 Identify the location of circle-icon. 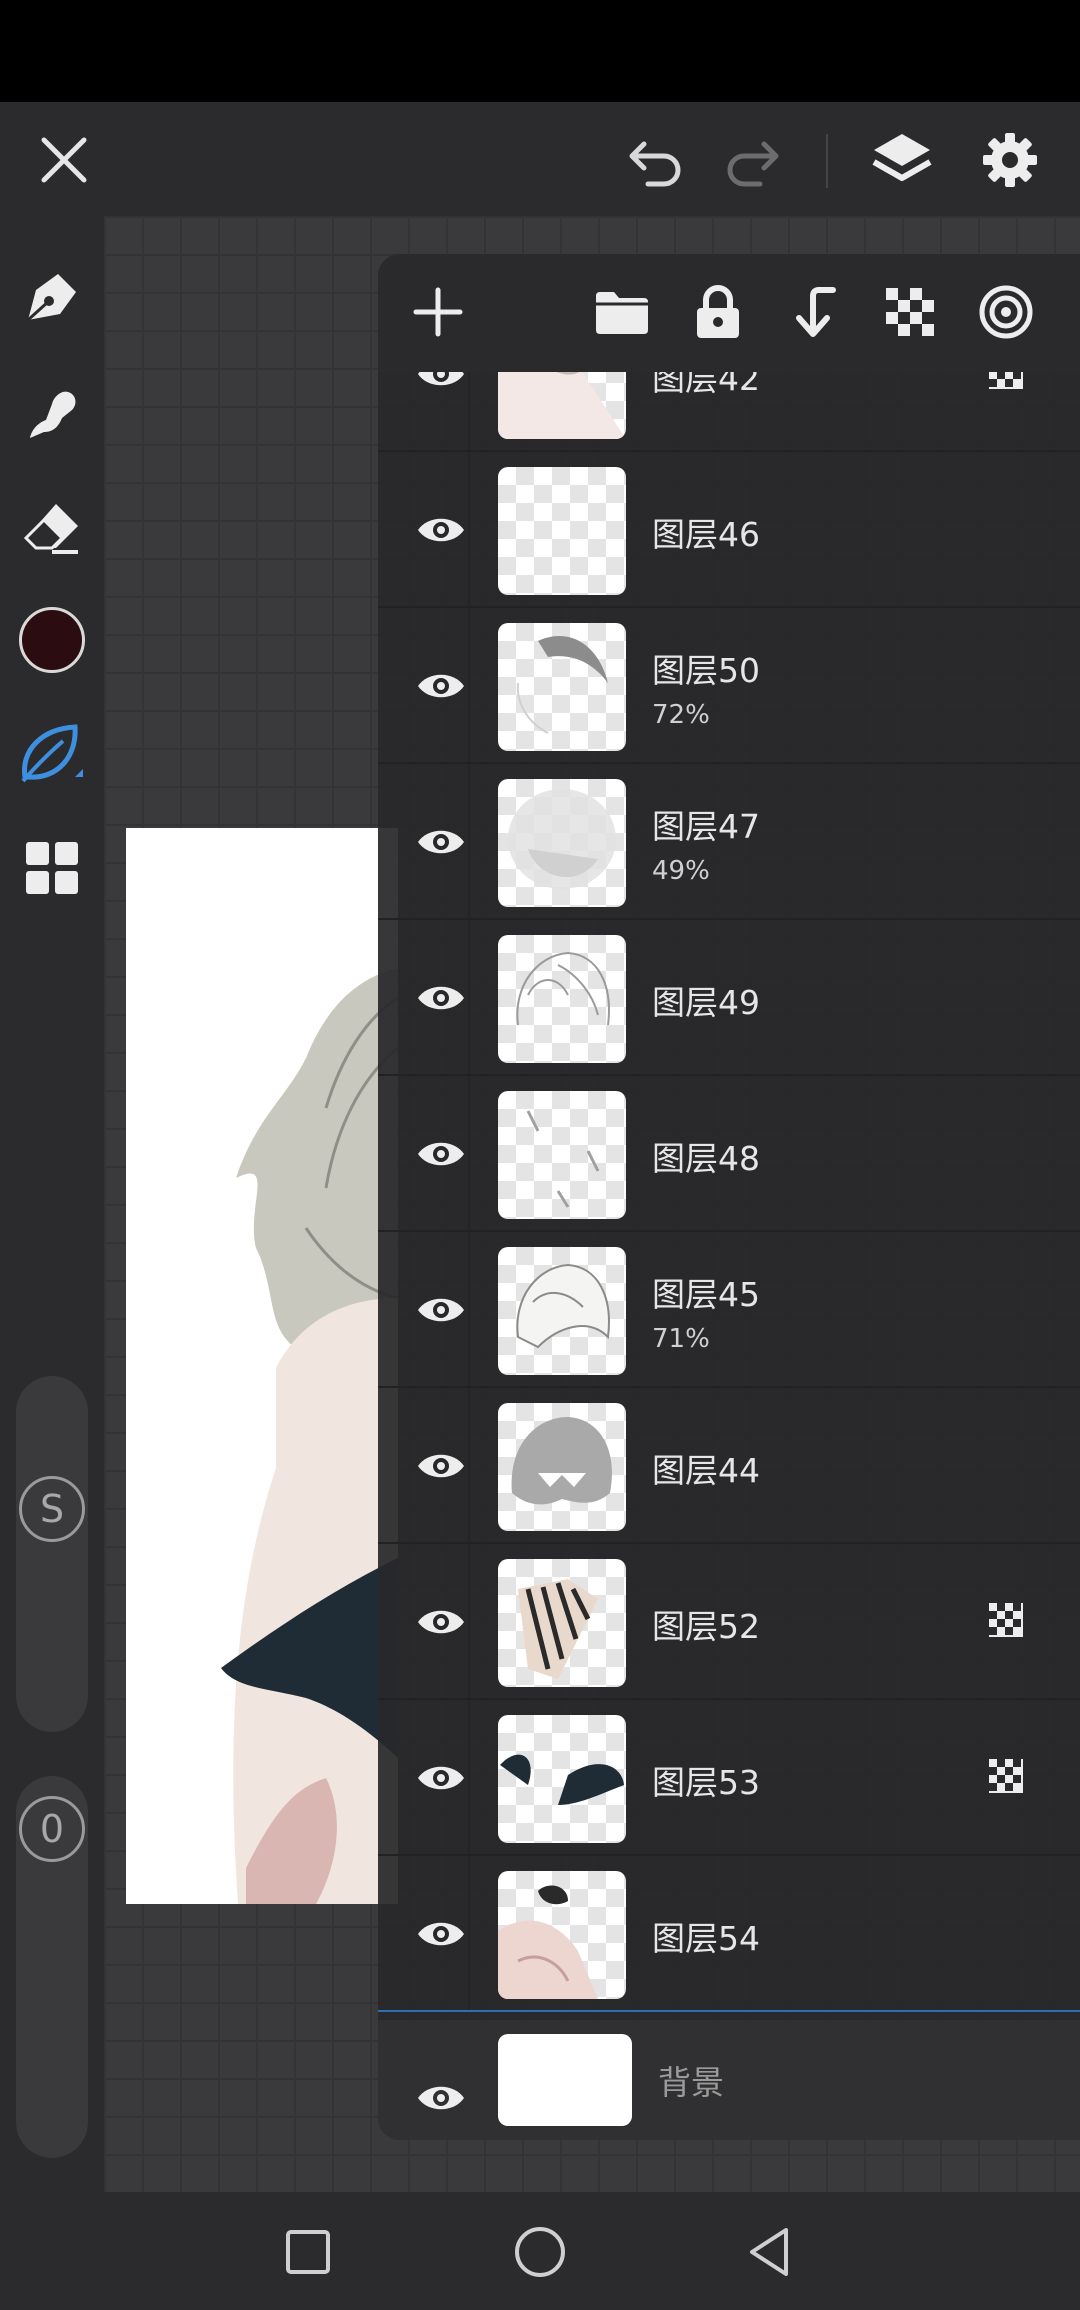
(540, 2252).